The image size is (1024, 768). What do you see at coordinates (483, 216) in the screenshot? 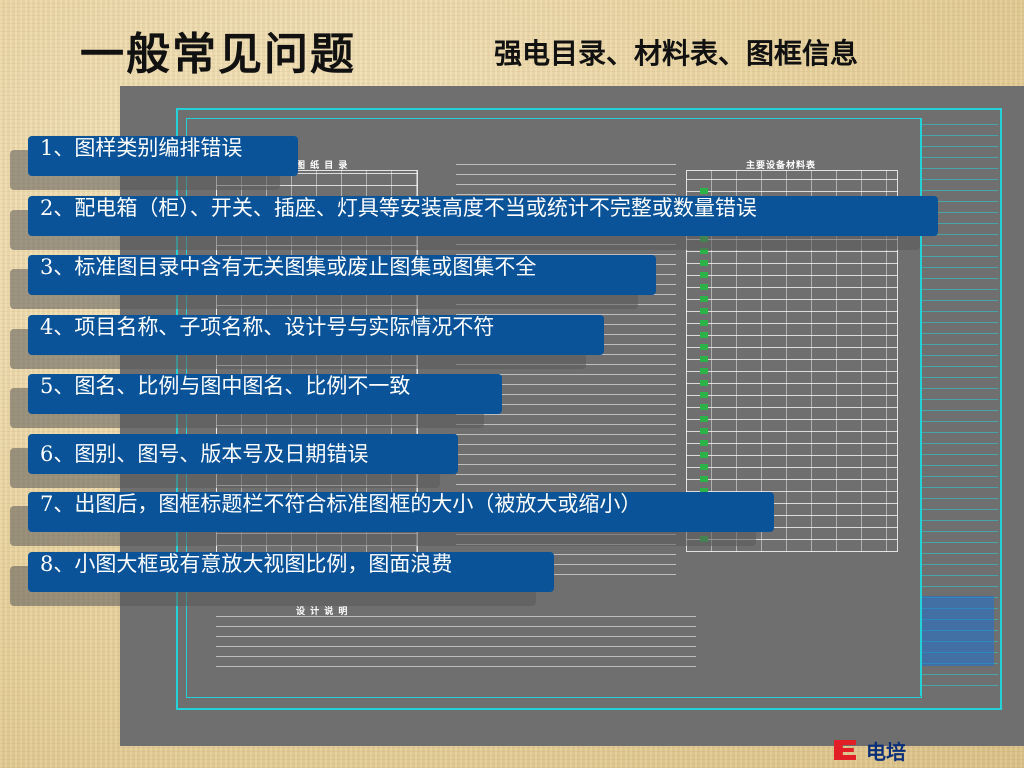
I see `issue-item-2: 2、配电箱（柜）、开关、插座、灯具等安装高度不当或统计不完整或数量错误` at bounding box center [483, 216].